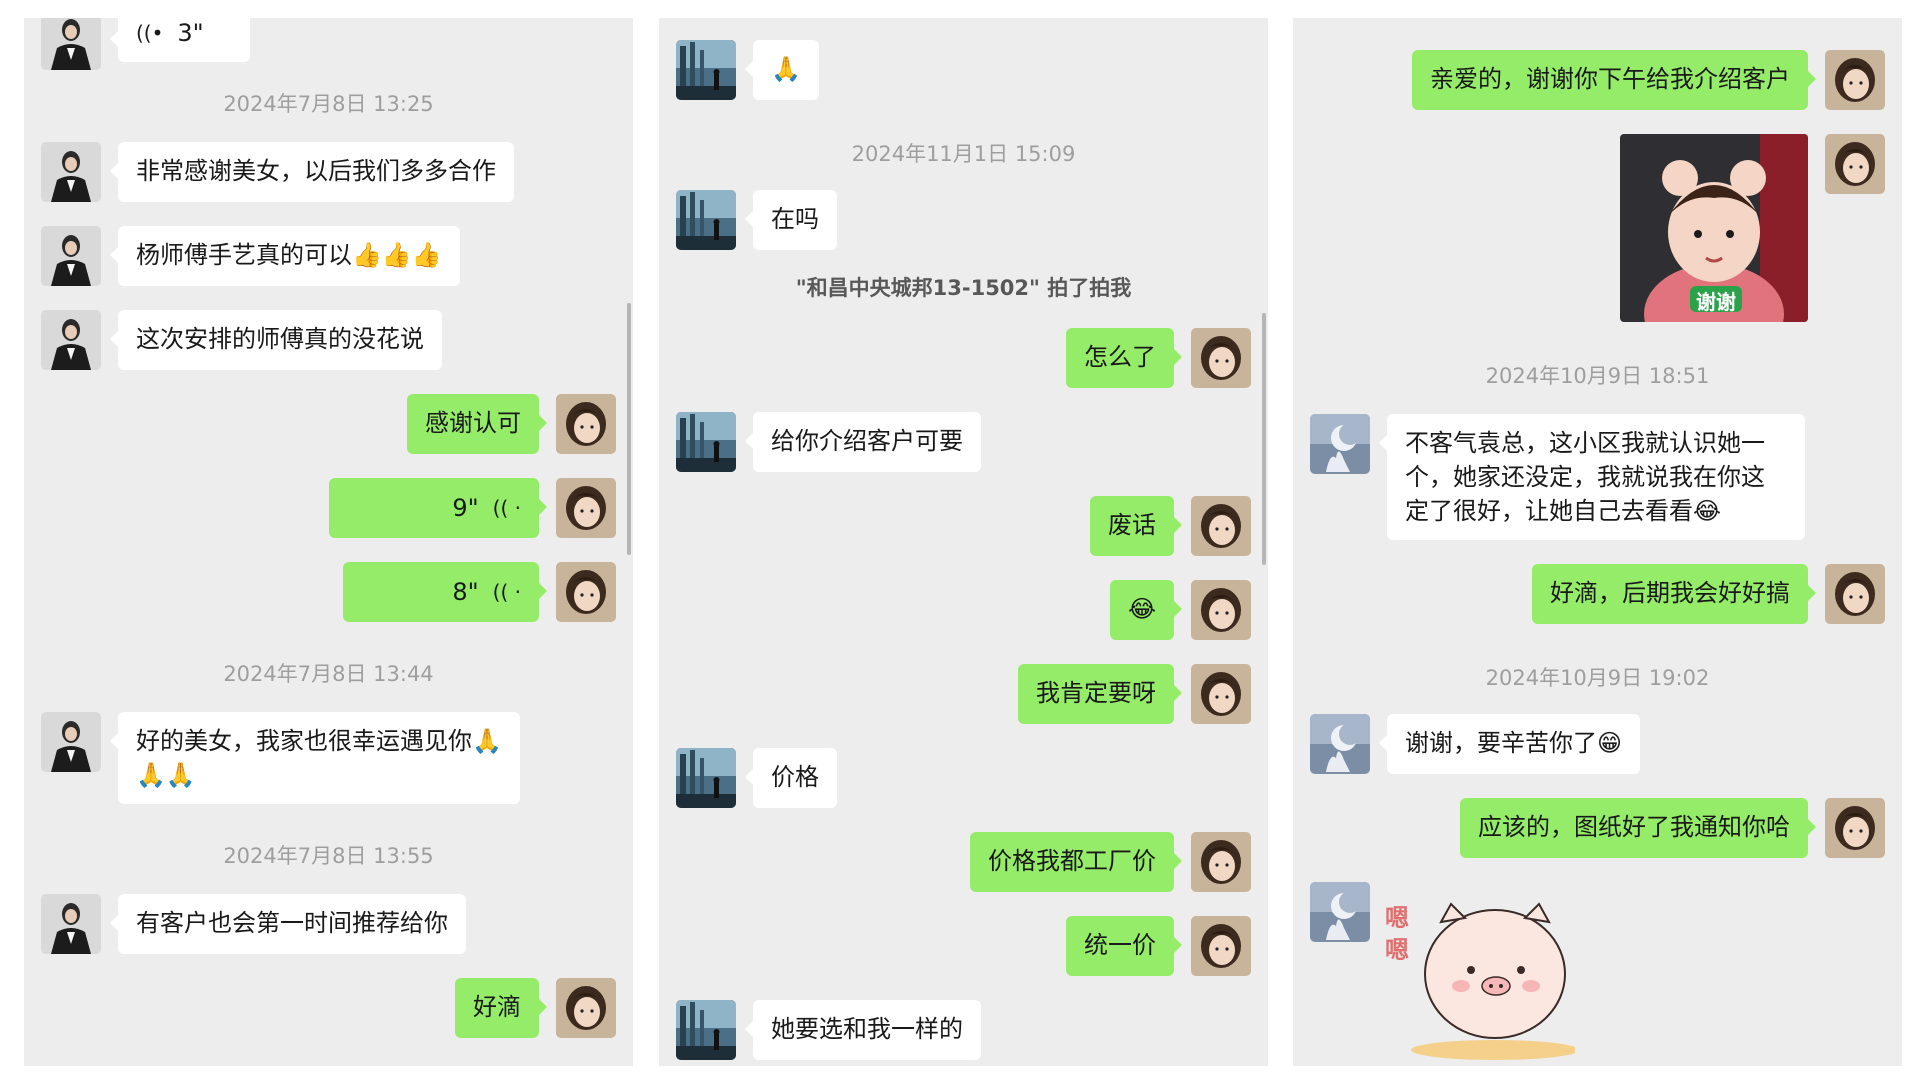 The height and width of the screenshot is (1080, 1920). I want to click on sticker-caption: 嗯嗯, so click(1397, 934).